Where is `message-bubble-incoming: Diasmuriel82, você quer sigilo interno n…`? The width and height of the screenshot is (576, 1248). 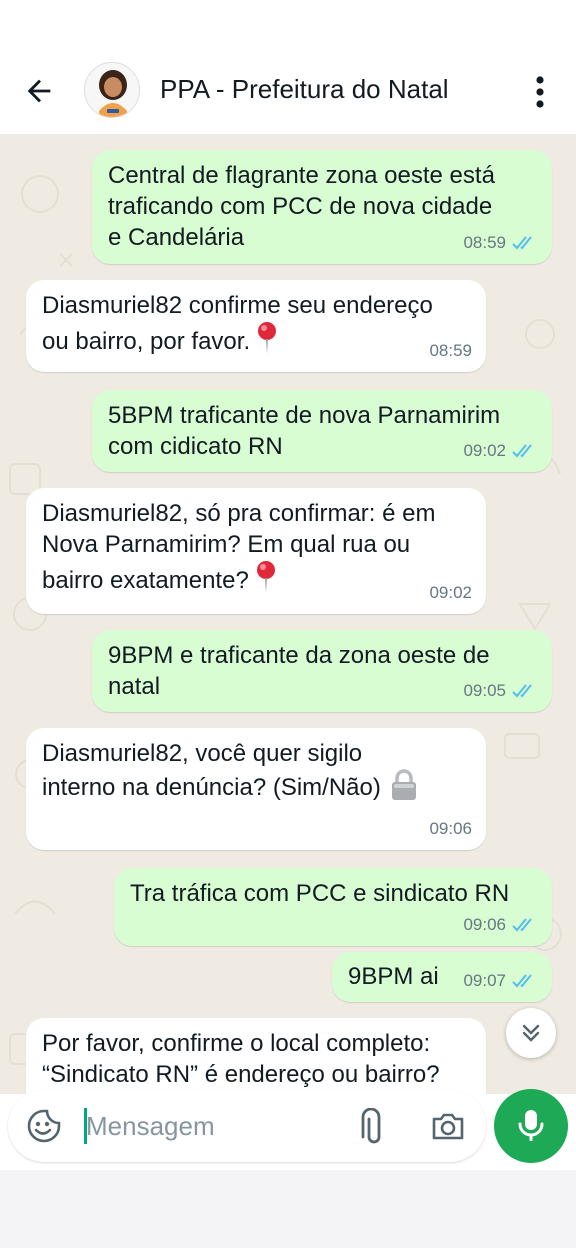 message-bubble-incoming: Diasmuriel82, você quer sigilo interno n… is located at coordinates (256, 789).